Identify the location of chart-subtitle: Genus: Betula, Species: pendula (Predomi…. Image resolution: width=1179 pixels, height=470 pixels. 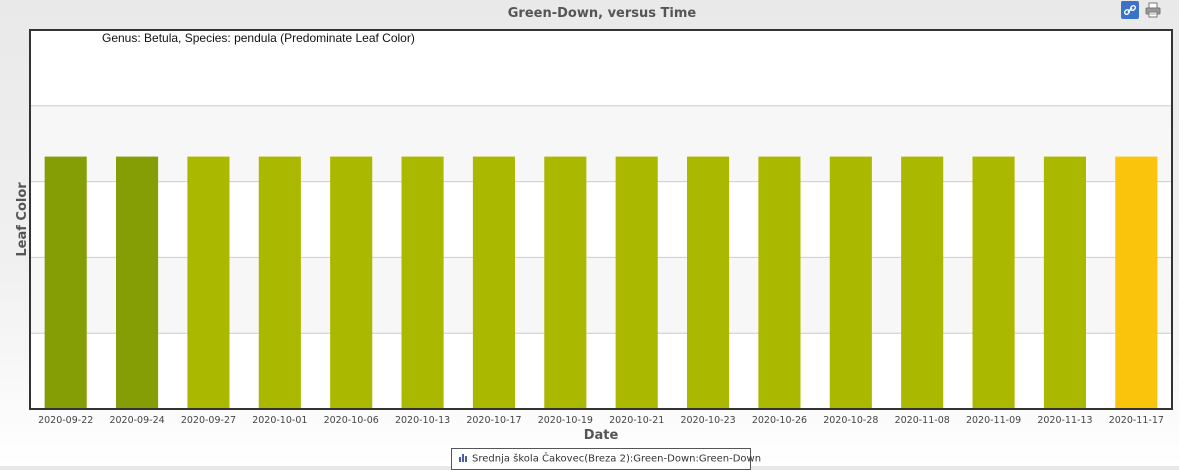
(258, 38).